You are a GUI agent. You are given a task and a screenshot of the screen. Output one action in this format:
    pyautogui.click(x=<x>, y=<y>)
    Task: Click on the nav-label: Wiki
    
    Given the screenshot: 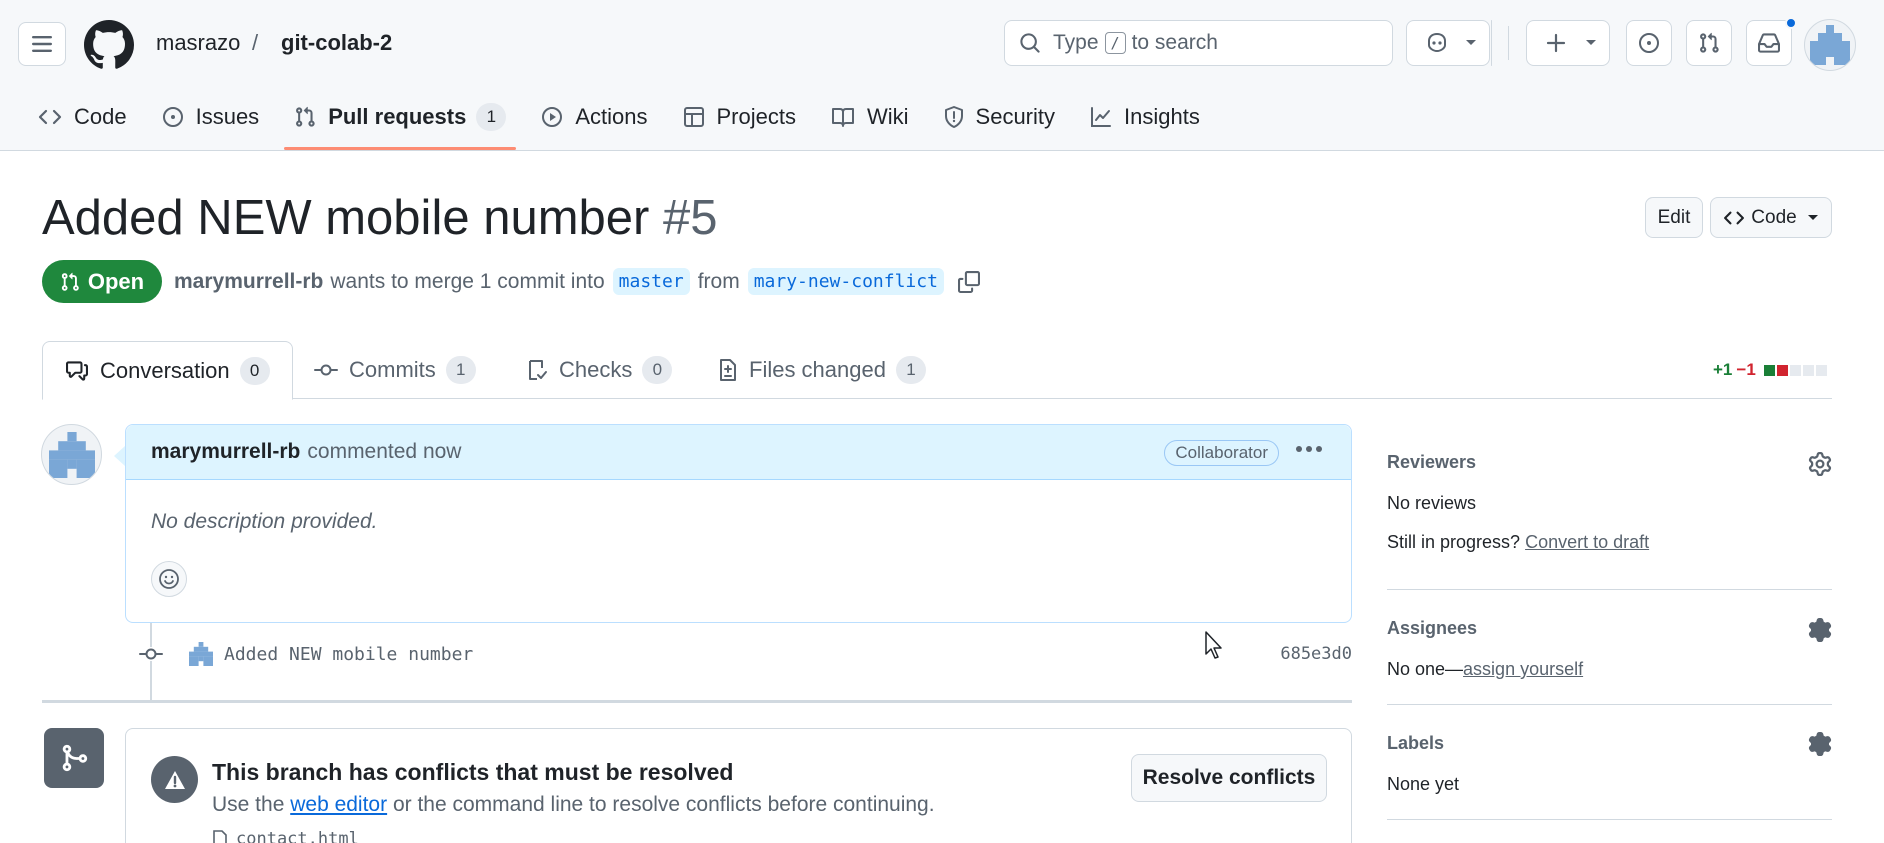 What is the action you would take?
    pyautogui.click(x=887, y=116)
    